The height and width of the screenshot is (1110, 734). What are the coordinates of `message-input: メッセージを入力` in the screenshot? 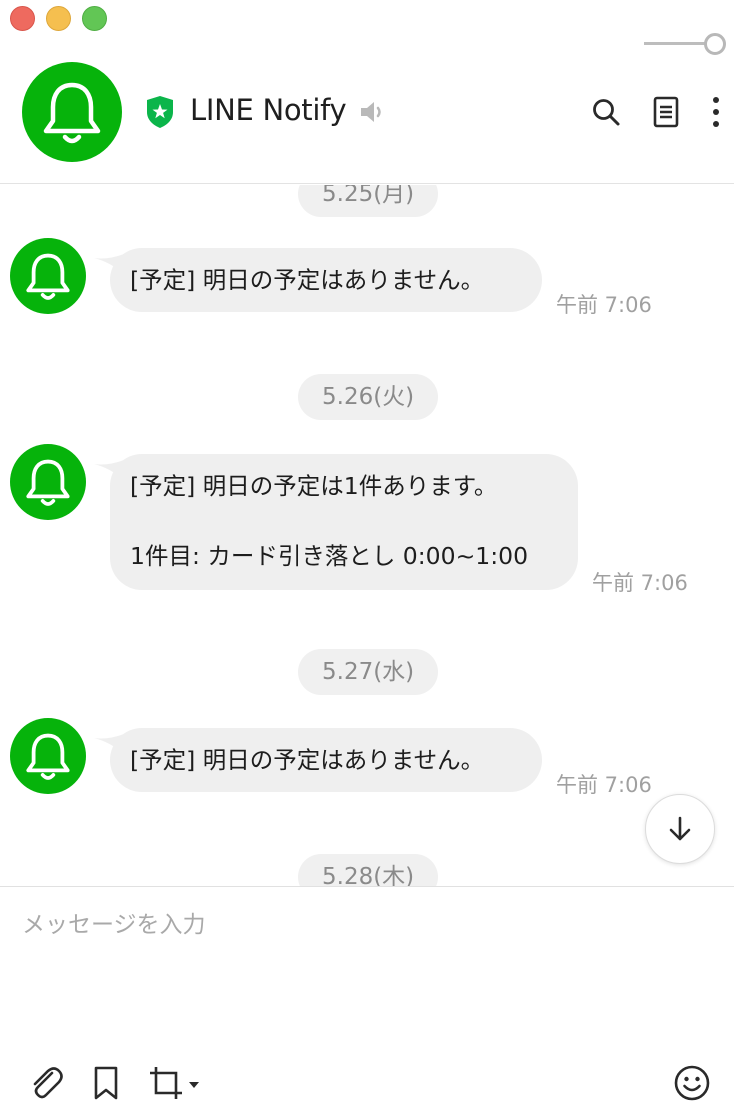 It's located at (367, 922).